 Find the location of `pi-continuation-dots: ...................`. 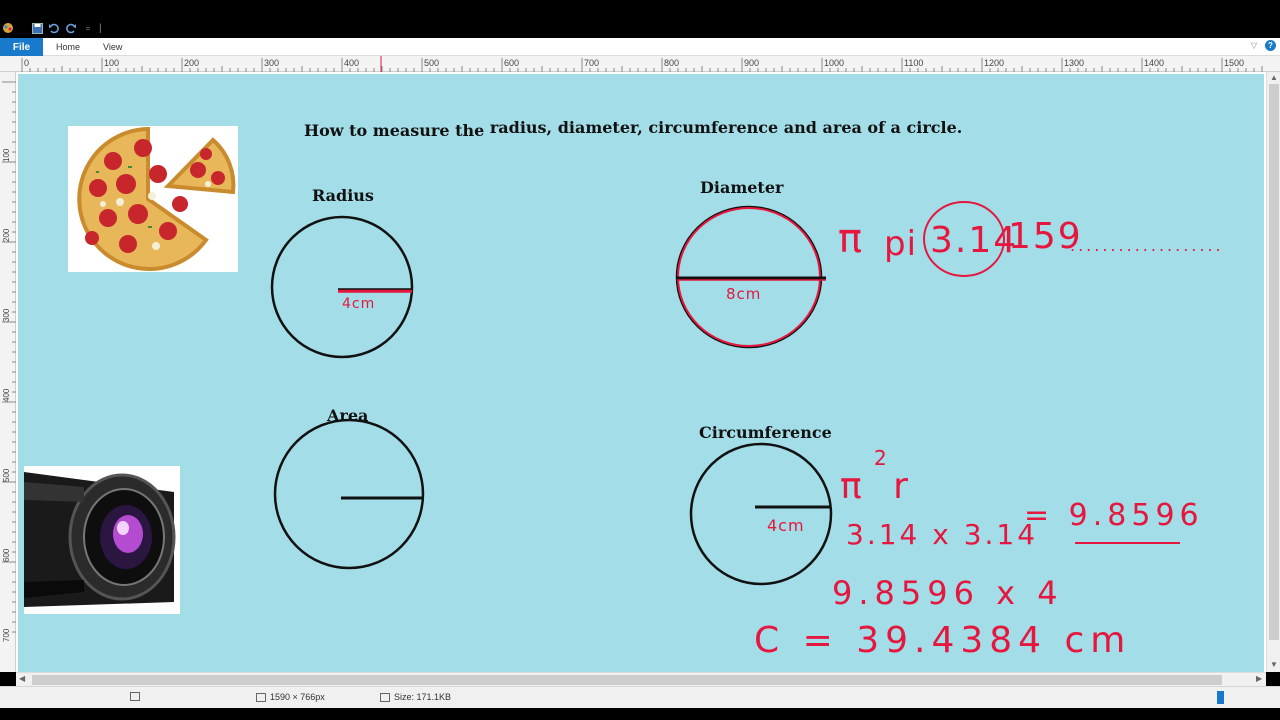

pi-continuation-dots: ................... is located at coordinates (1147, 245).